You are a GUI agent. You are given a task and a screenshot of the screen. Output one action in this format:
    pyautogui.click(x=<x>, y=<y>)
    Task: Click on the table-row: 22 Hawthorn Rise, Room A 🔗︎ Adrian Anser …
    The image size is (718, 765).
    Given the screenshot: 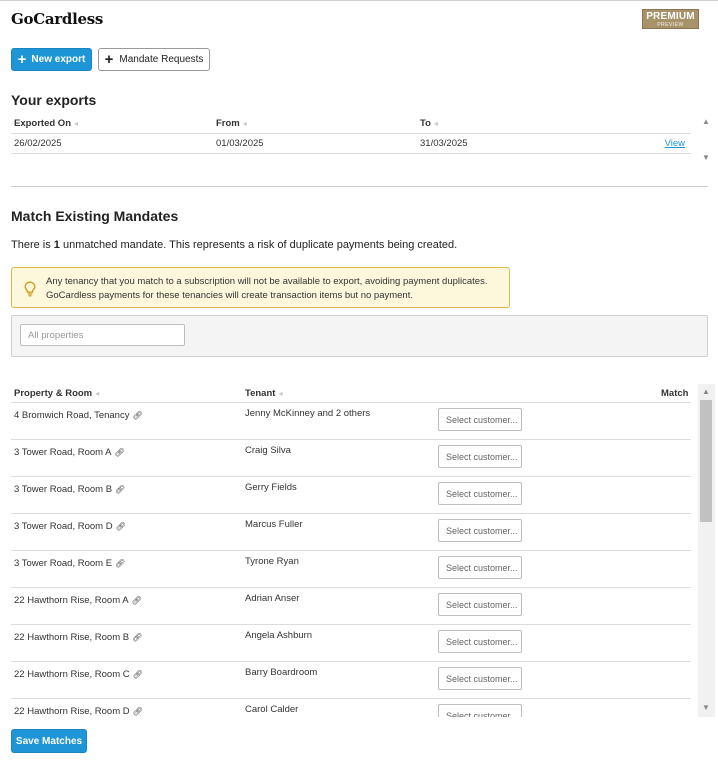 What is the action you would take?
    pyautogui.click(x=351, y=606)
    